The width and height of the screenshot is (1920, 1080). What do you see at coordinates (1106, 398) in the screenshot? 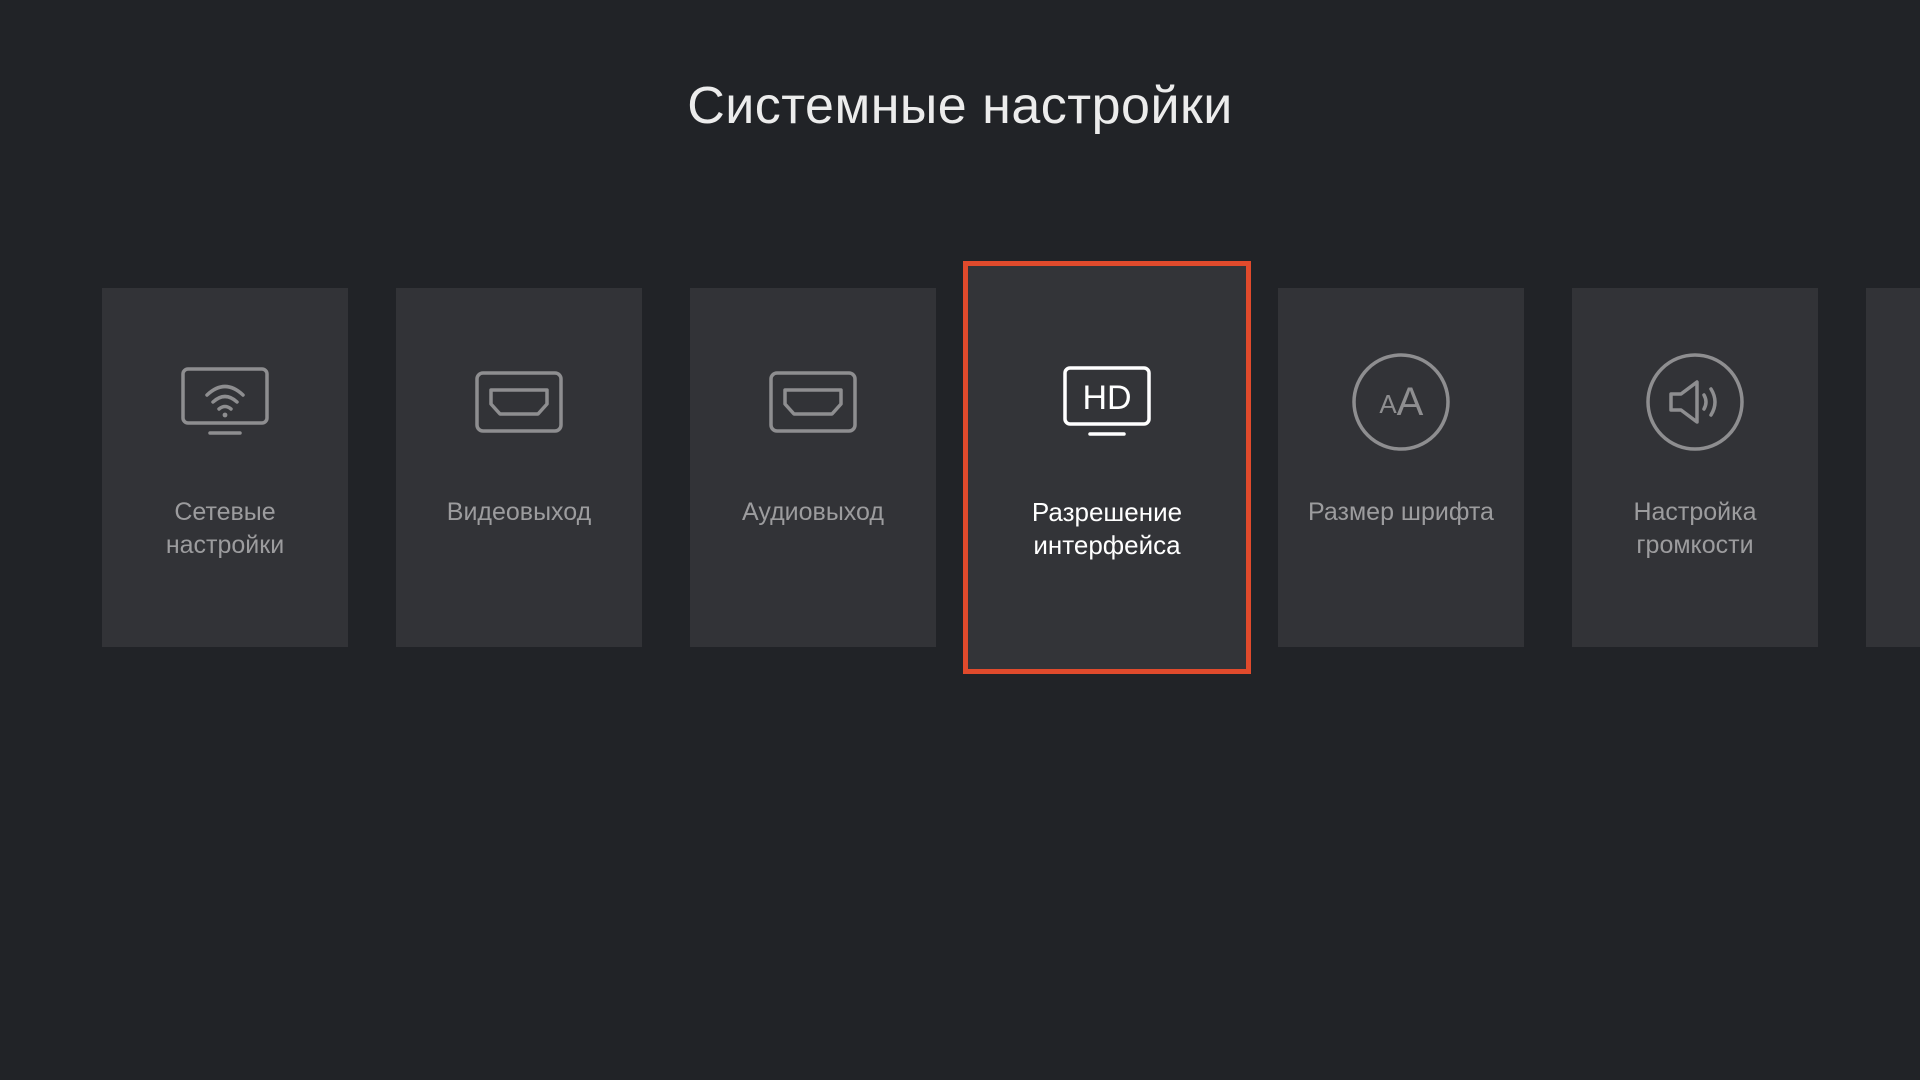
I see `svg-text: HD` at bounding box center [1106, 398].